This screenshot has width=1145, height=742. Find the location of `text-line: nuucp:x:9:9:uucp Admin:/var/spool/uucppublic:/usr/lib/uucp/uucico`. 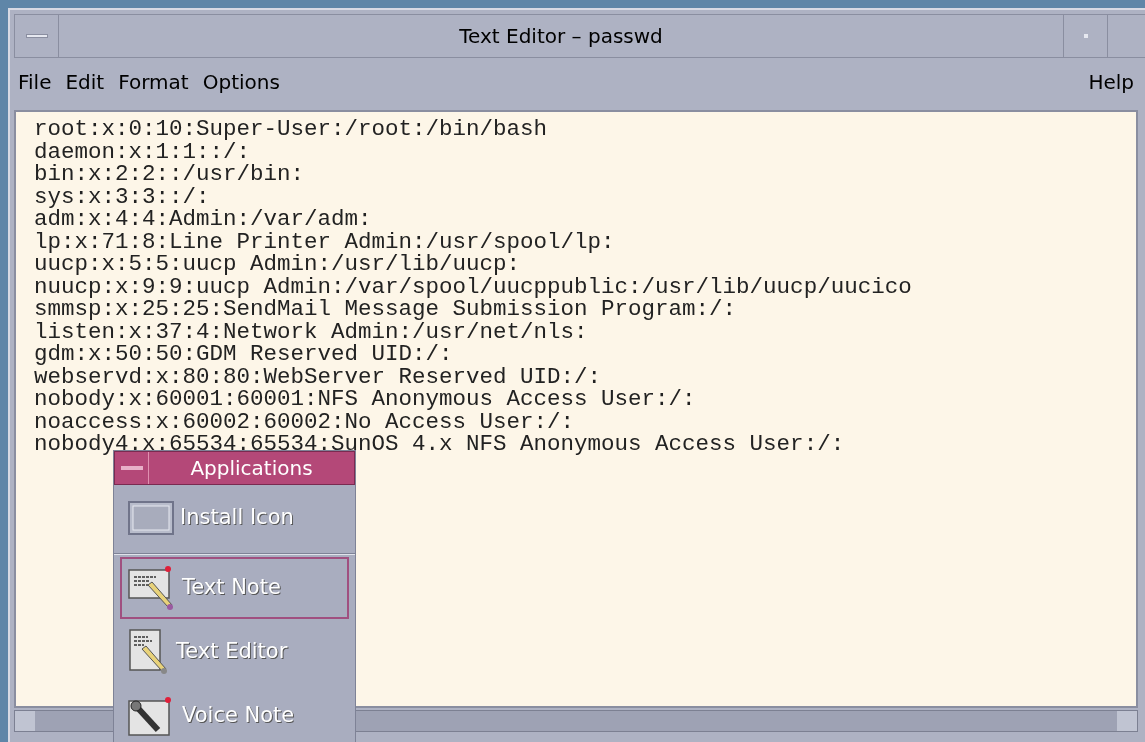

text-line: nuucp:x:9:9:uucp Admin:/var/spool/uucppublic:/usr/lib/uucp/uucico is located at coordinates (473, 286).